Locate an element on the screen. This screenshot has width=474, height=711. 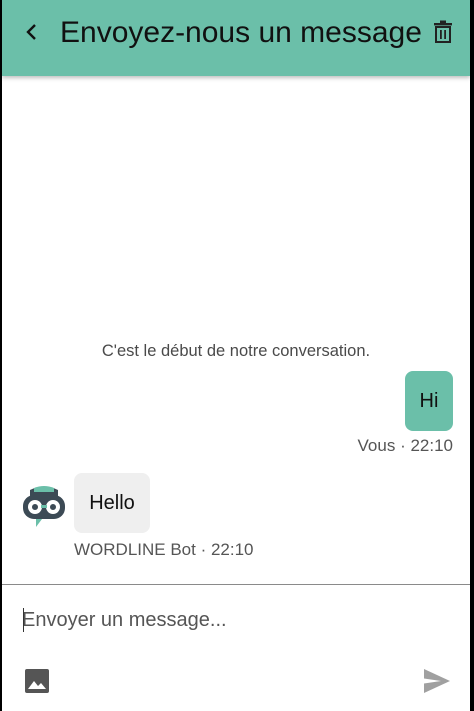
delete-conversation-button is located at coordinates (443, 32).